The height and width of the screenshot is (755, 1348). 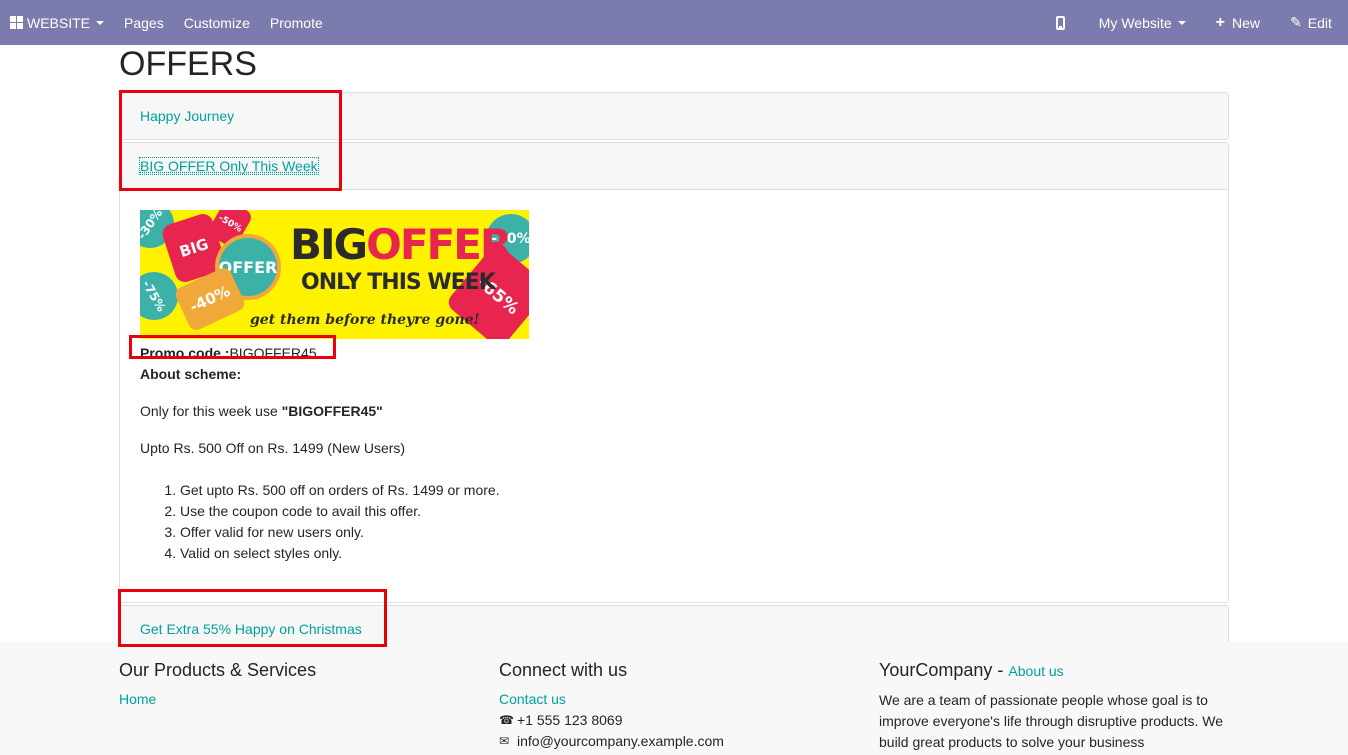 What do you see at coordinates (187, 116) in the screenshot?
I see `accordion-toggle-happy-journey: Happy Journey` at bounding box center [187, 116].